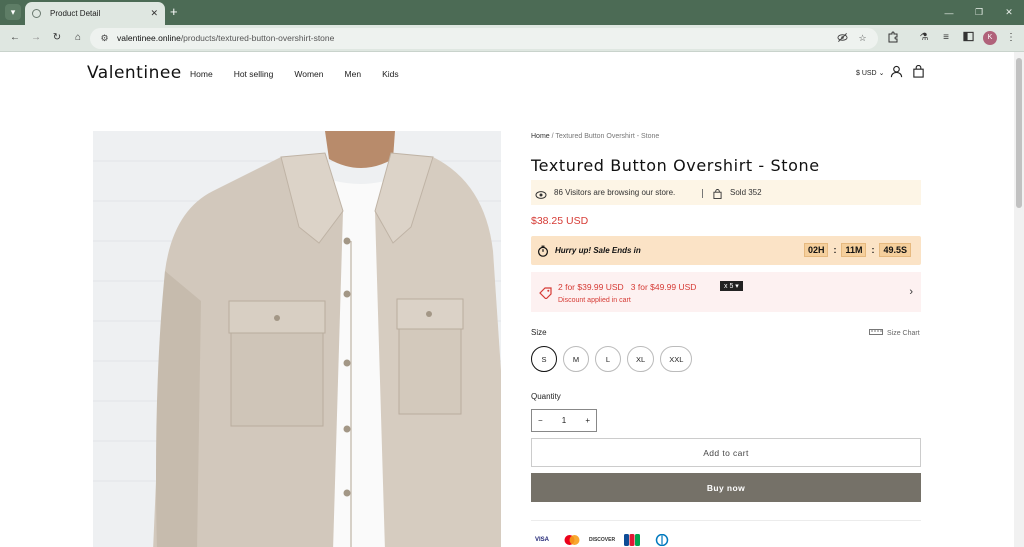  What do you see at coordinates (541, 540) in the screenshot?
I see `visa-icon: VISA` at bounding box center [541, 540].